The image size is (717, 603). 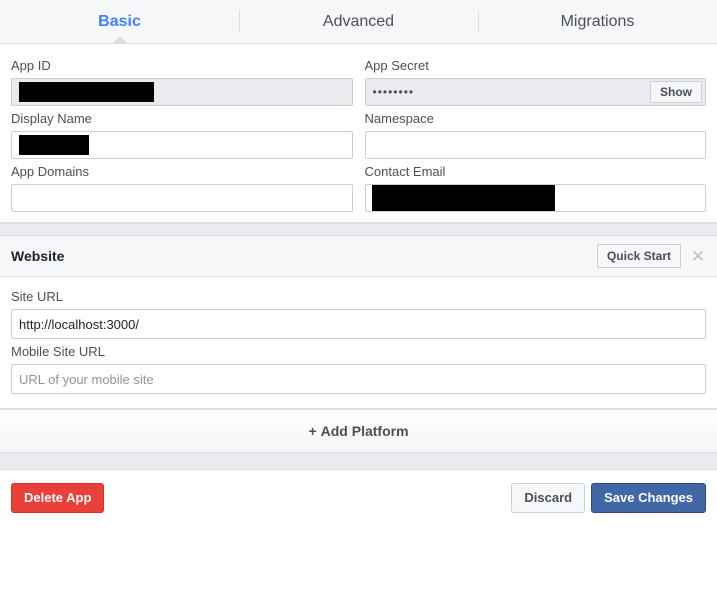 I want to click on app-id-input, so click(x=182, y=92).